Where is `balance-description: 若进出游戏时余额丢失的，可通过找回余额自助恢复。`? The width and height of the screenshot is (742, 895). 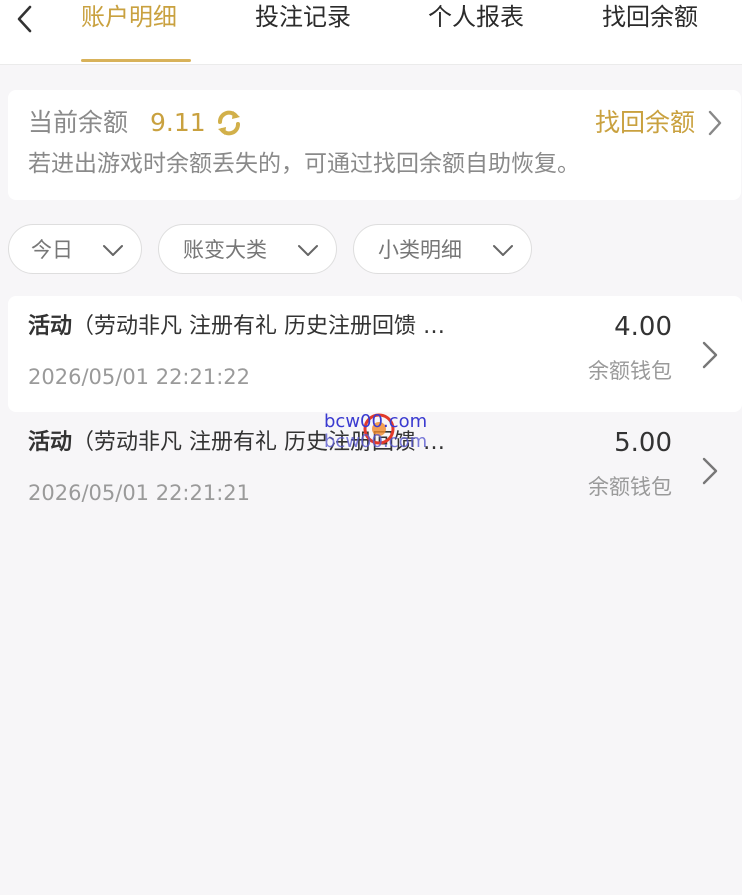
balance-description: 若进出游戏时余额丢失的，可通过找回余额自助恢复。 is located at coordinates (304, 164).